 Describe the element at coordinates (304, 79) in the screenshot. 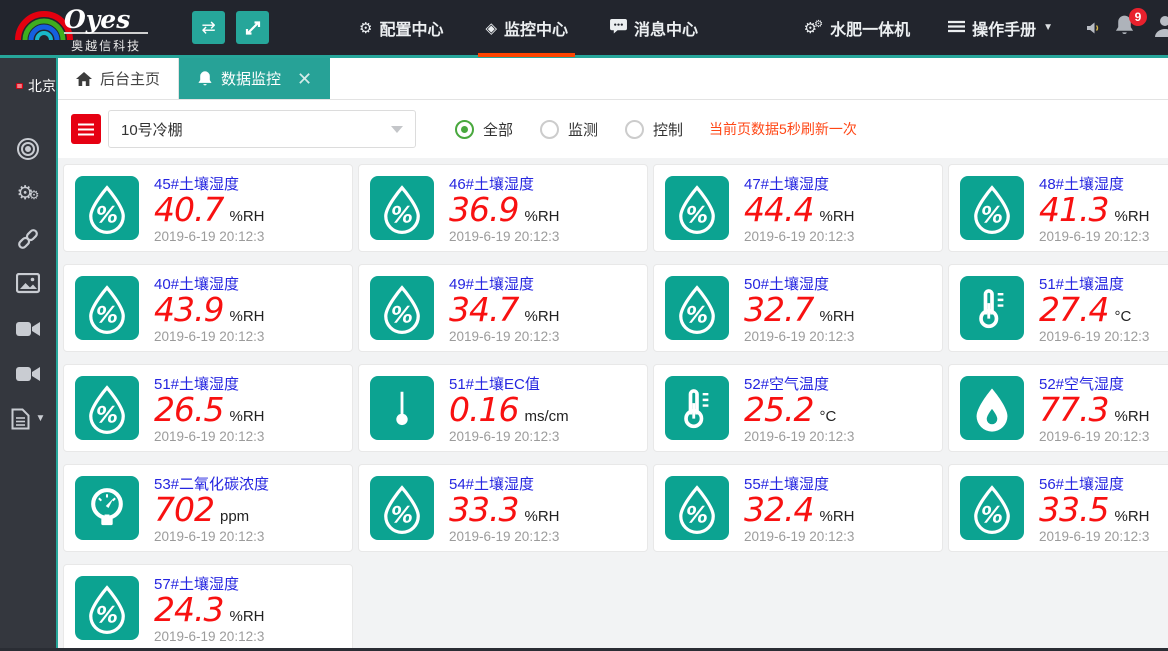

I see `close-icon: ✕` at that location.